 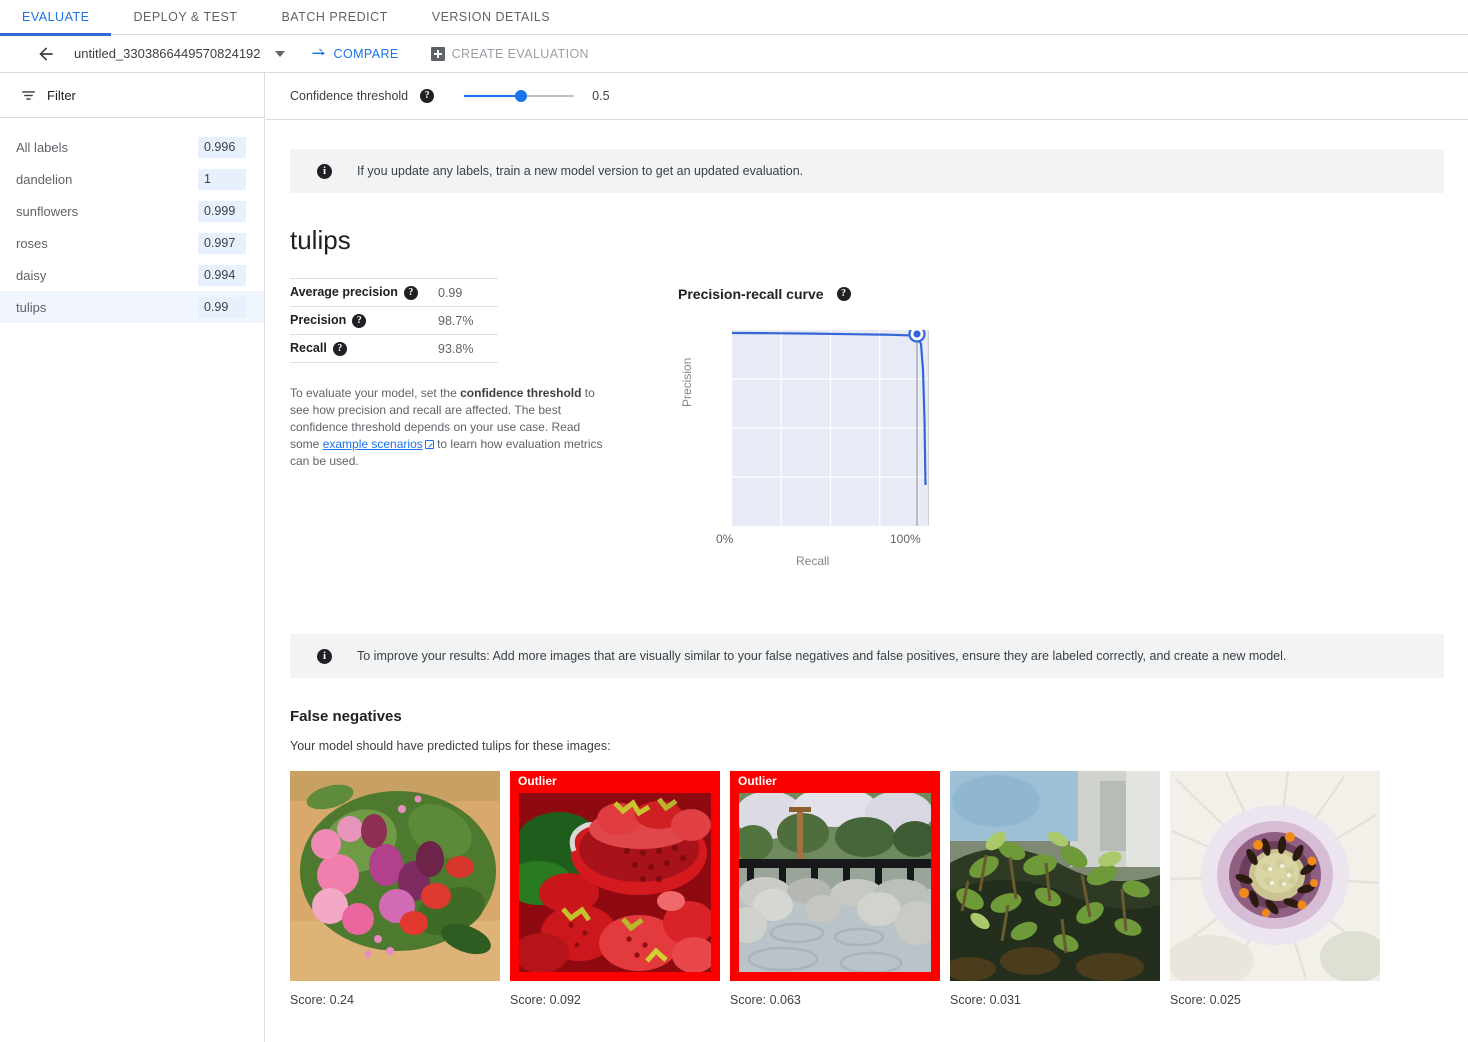 What do you see at coordinates (491, 17) in the screenshot?
I see `tab-version-details: VERSION DETAILS` at bounding box center [491, 17].